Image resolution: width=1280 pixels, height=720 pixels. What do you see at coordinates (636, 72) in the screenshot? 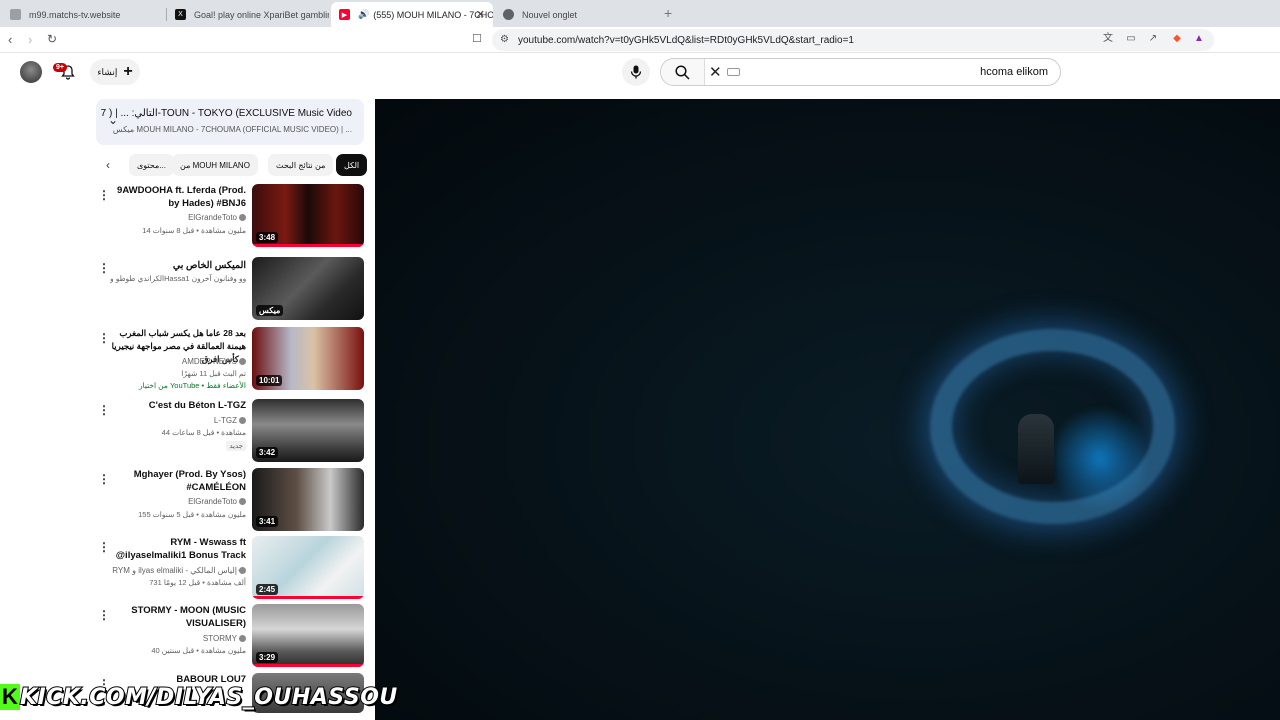
I see `voice-search-button` at bounding box center [636, 72].